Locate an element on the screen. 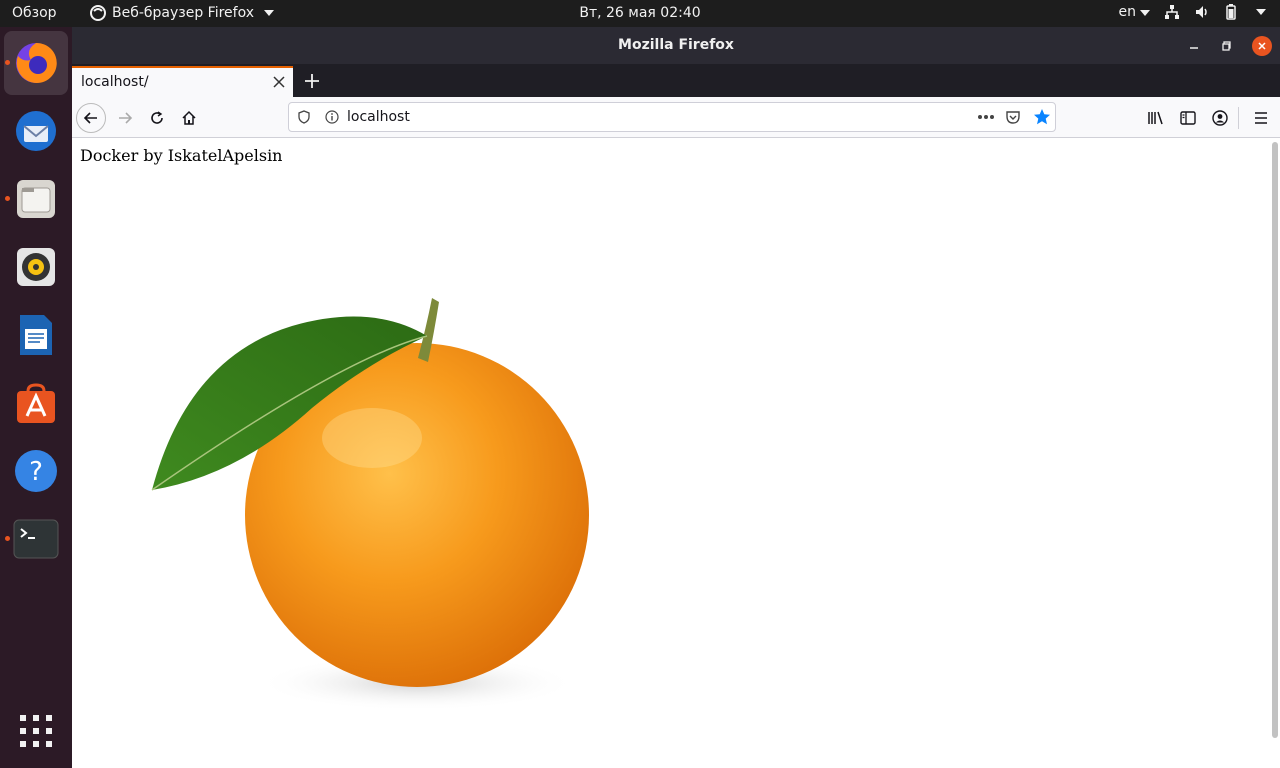  reload-icon is located at coordinates (157, 117).